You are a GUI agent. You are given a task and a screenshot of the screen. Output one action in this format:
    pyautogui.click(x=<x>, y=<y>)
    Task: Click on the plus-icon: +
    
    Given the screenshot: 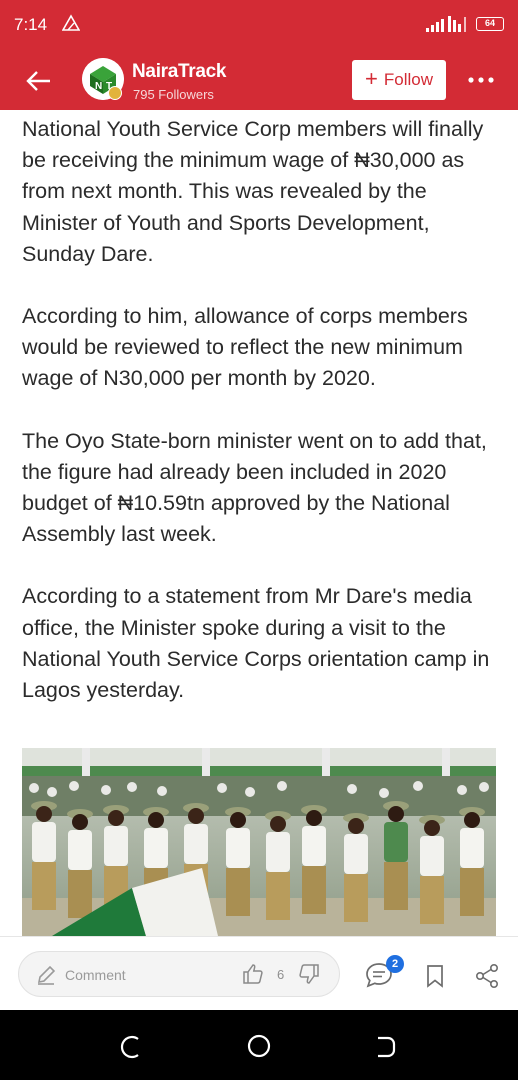 What is the action you would take?
    pyautogui.click(x=371, y=78)
    